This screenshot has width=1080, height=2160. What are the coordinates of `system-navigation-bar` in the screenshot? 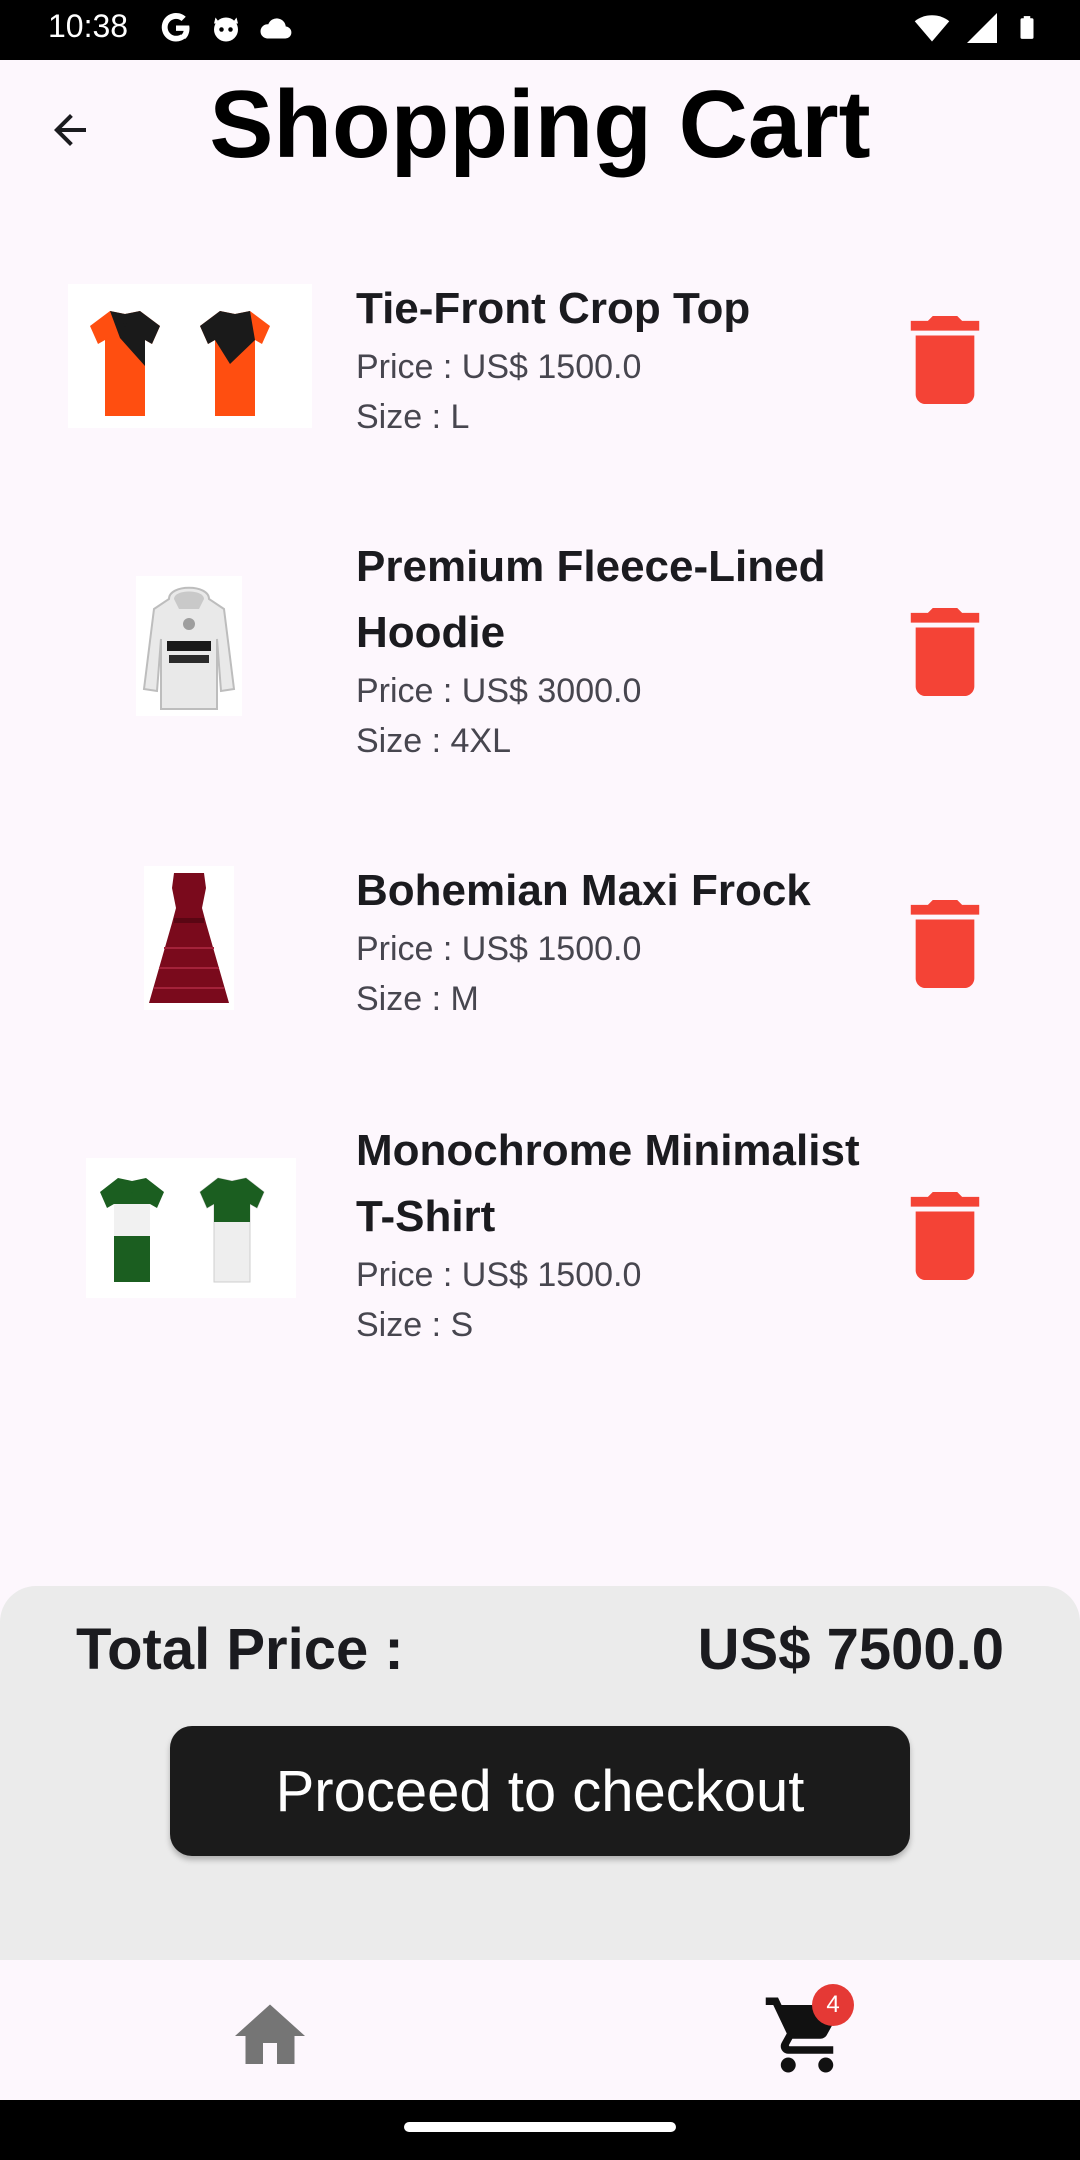 It's located at (540, 2130).